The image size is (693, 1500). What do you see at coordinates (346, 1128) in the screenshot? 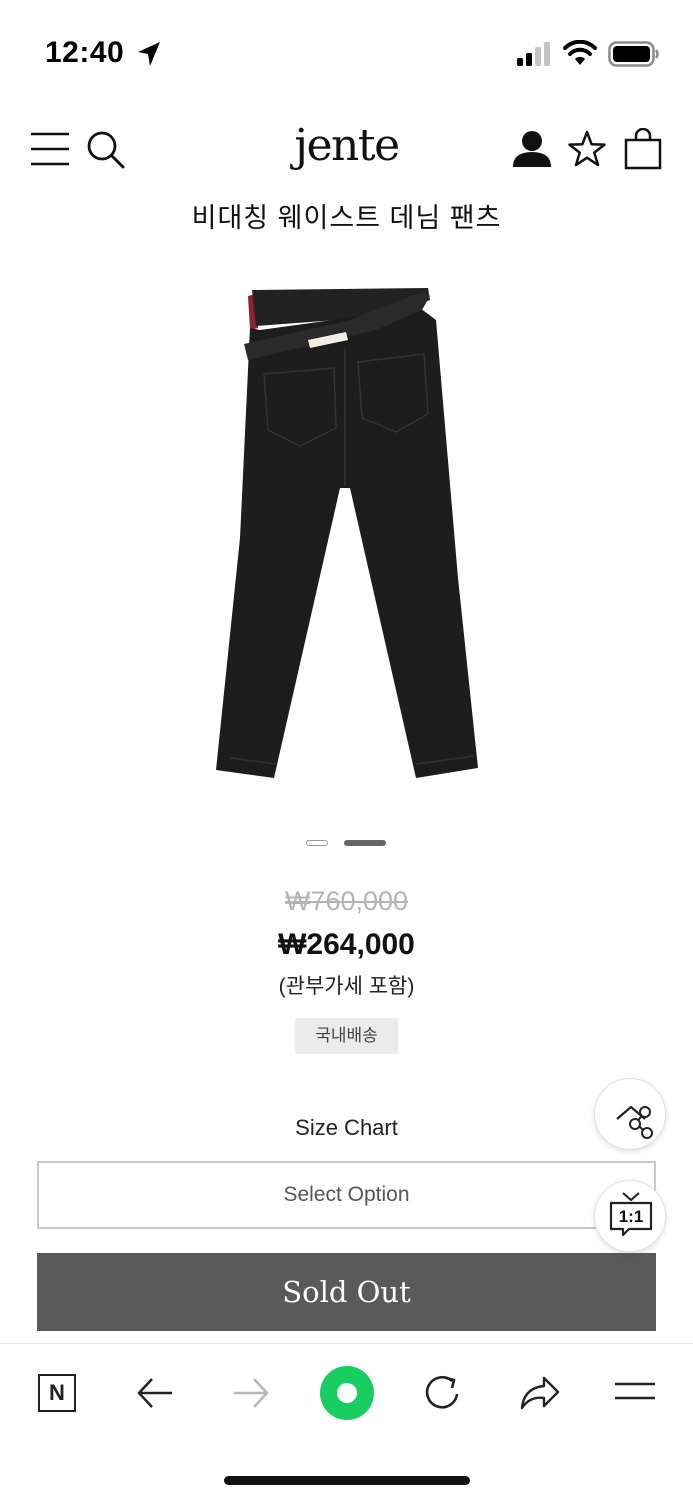
I see `size-chart-link: Size Chart` at bounding box center [346, 1128].